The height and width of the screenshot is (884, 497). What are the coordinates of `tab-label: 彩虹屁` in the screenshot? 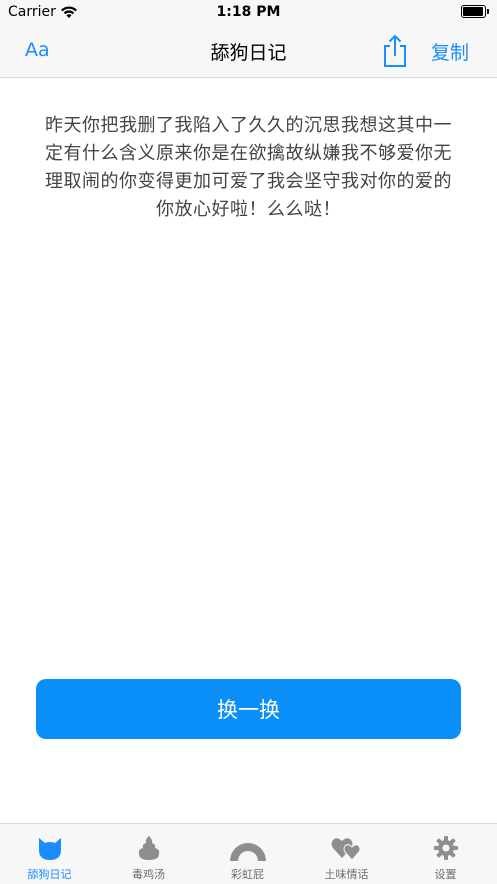 It's located at (247, 874).